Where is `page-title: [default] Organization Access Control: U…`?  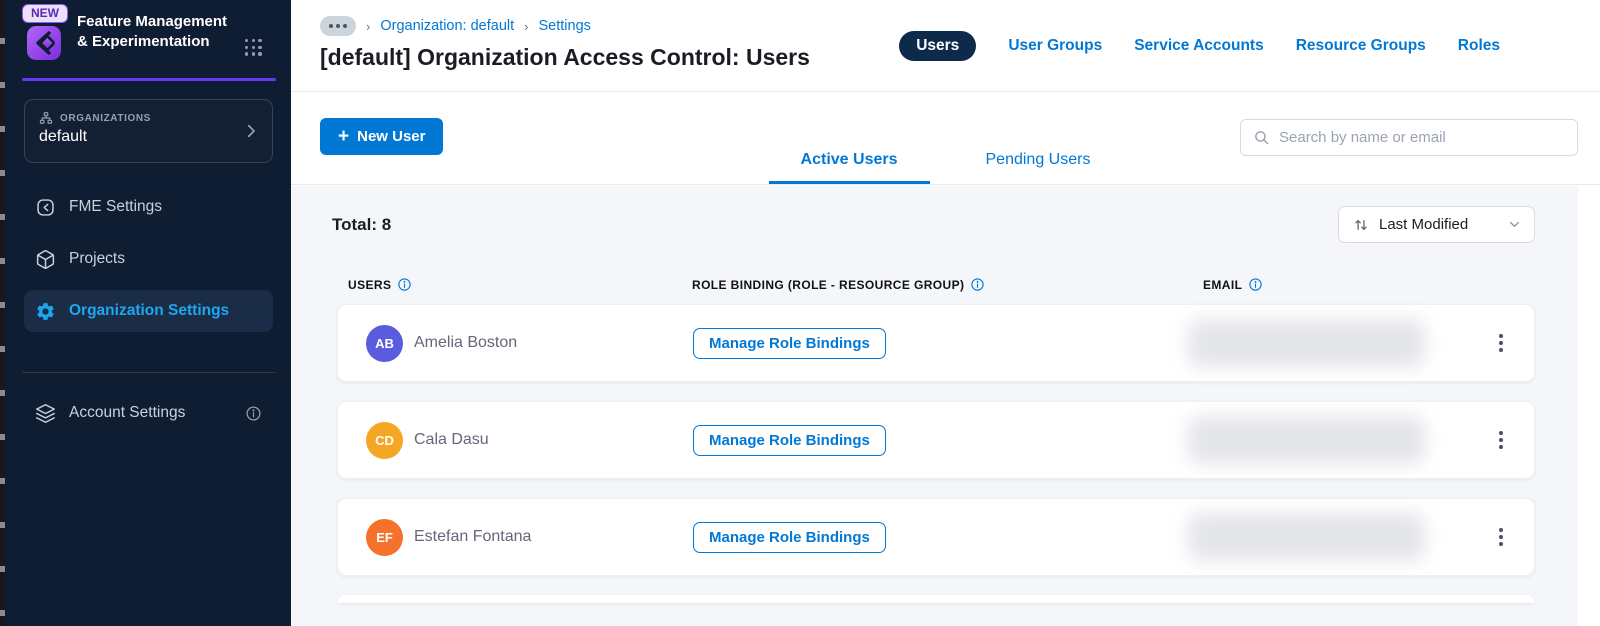 page-title: [default] Organization Access Control: U… is located at coordinates (565, 57).